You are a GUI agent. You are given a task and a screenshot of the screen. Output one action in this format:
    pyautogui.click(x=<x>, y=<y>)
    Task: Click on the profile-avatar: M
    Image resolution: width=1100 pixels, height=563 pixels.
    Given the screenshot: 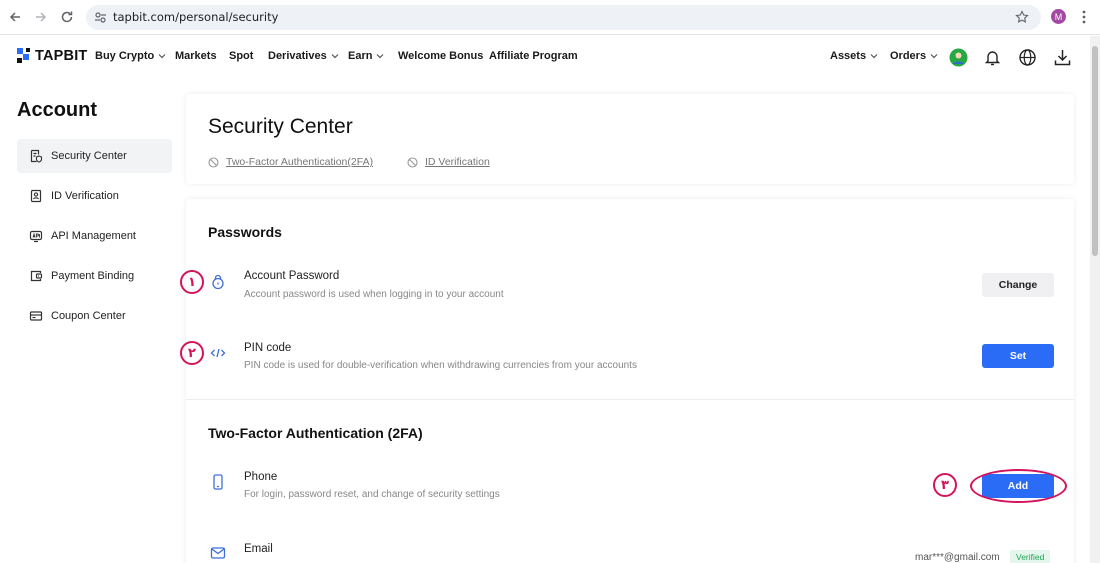 What is the action you would take?
    pyautogui.click(x=1058, y=16)
    